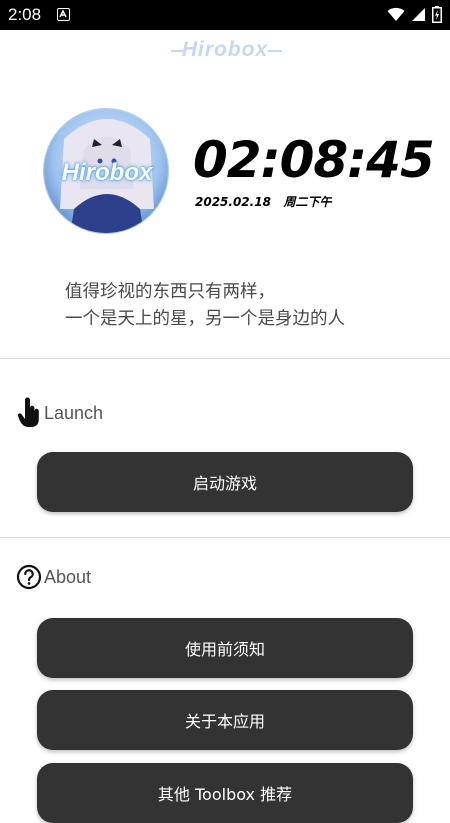 Image resolution: width=450 pixels, height=823 pixels. I want to click on app-logo: Hirobox, so click(225, 49).